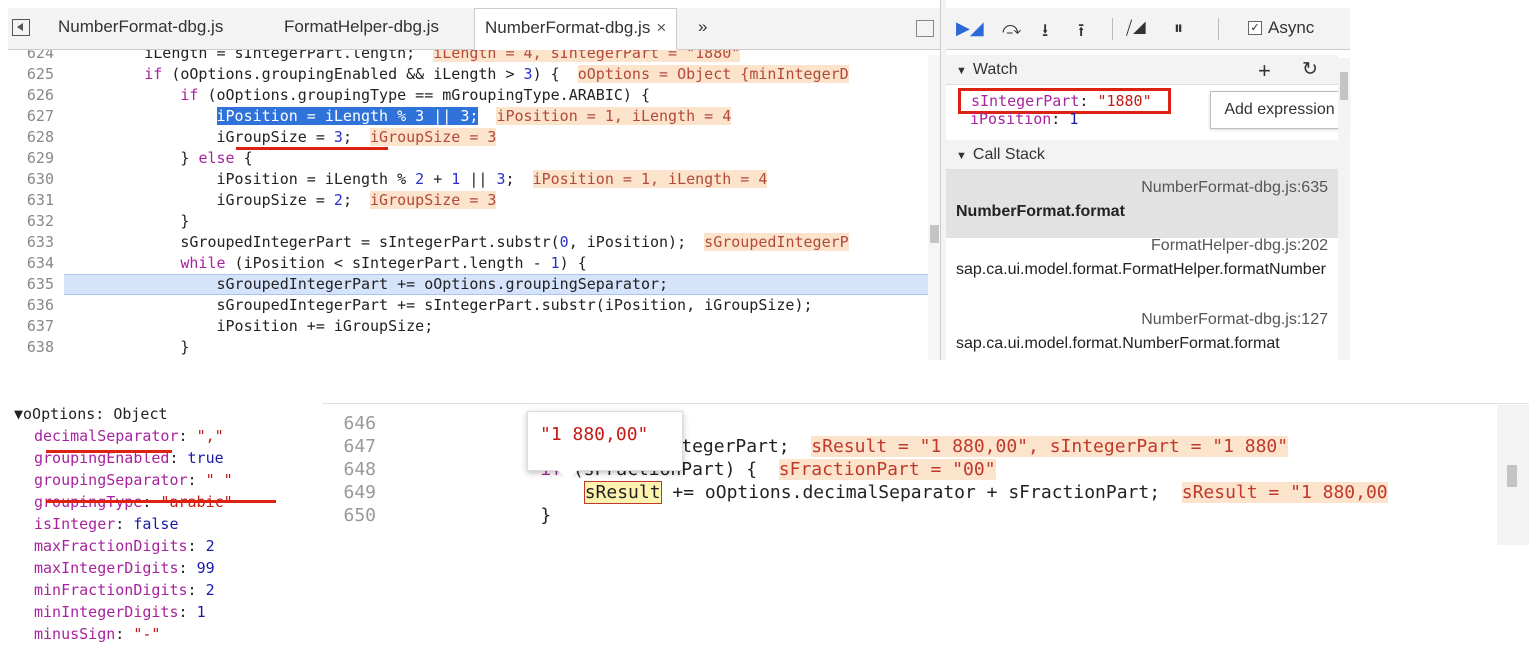  Describe the element at coordinates (961, 156) in the screenshot. I see `expand-triangle-icon: ▼` at that location.